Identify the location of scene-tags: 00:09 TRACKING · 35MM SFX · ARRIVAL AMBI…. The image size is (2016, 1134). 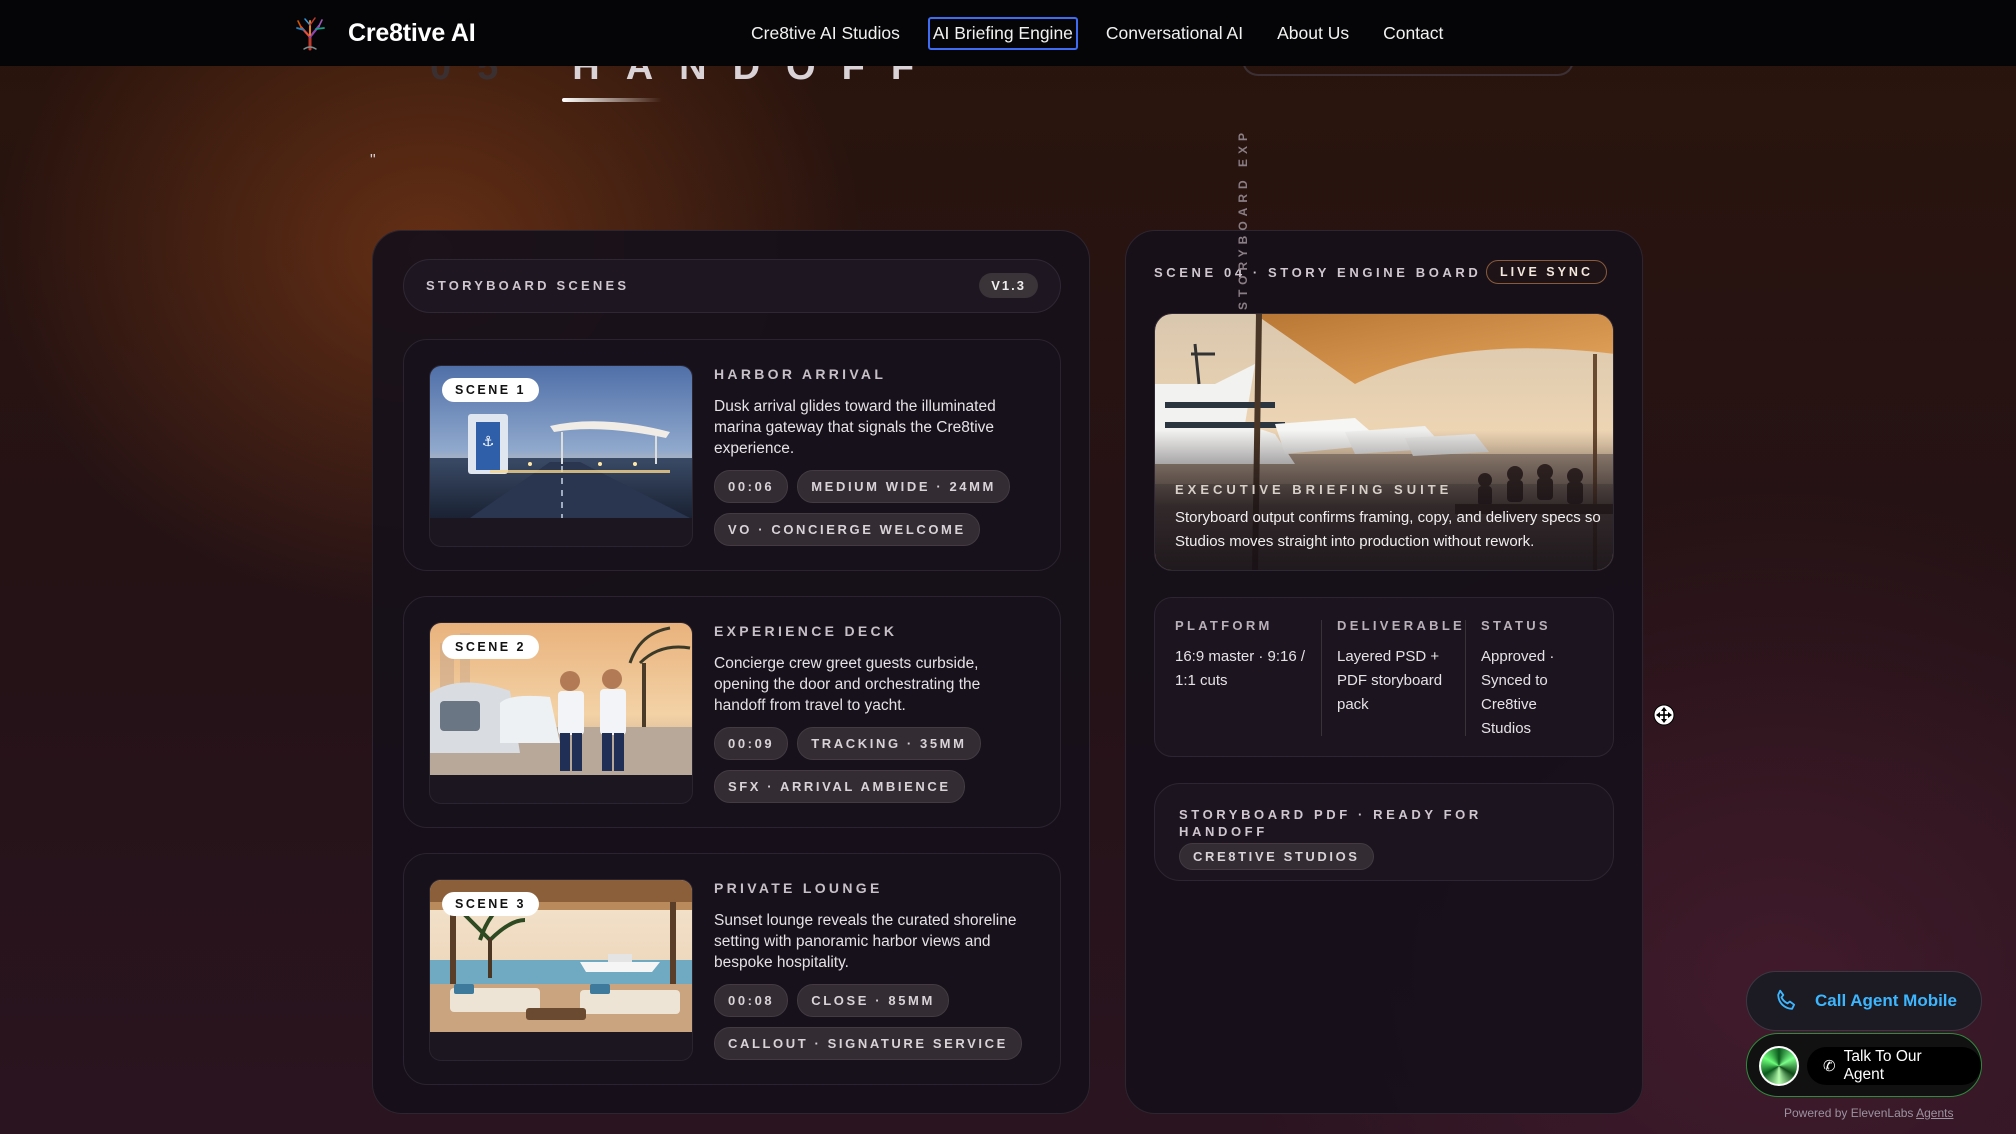
(879, 765).